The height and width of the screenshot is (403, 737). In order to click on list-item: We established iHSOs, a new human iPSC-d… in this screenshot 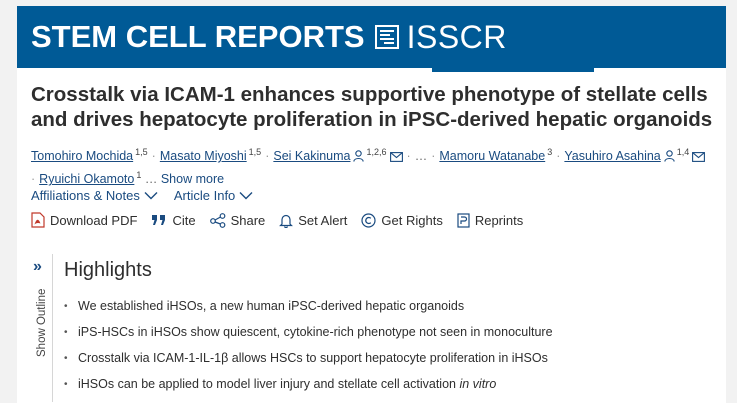, I will do `click(389, 306)`.